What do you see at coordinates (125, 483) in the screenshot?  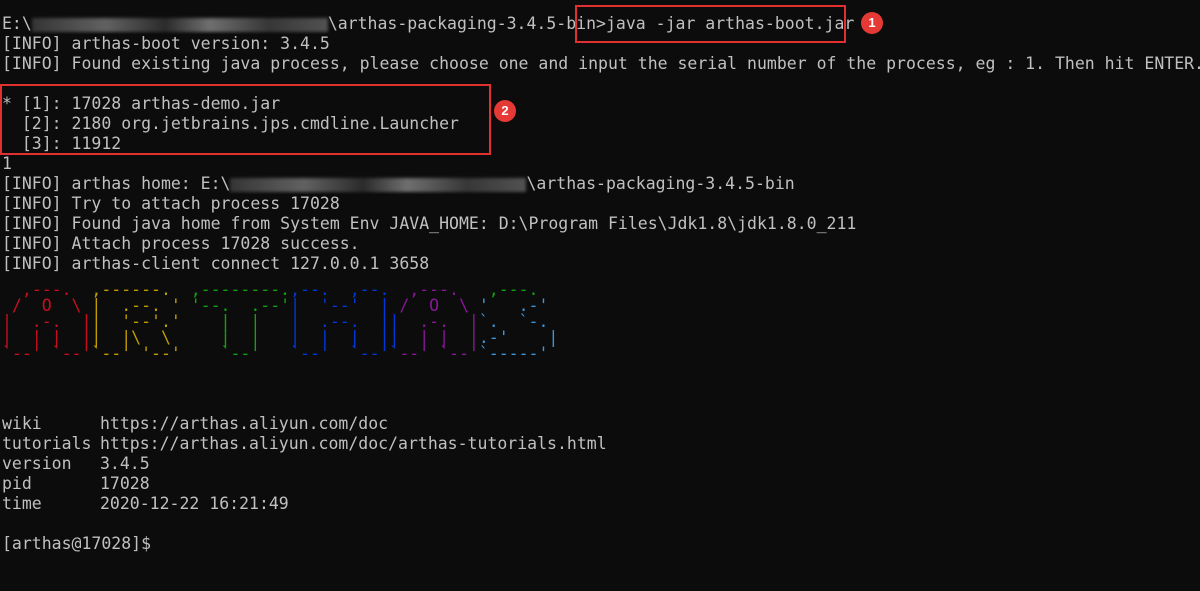 I see `detail-value: 17028` at bounding box center [125, 483].